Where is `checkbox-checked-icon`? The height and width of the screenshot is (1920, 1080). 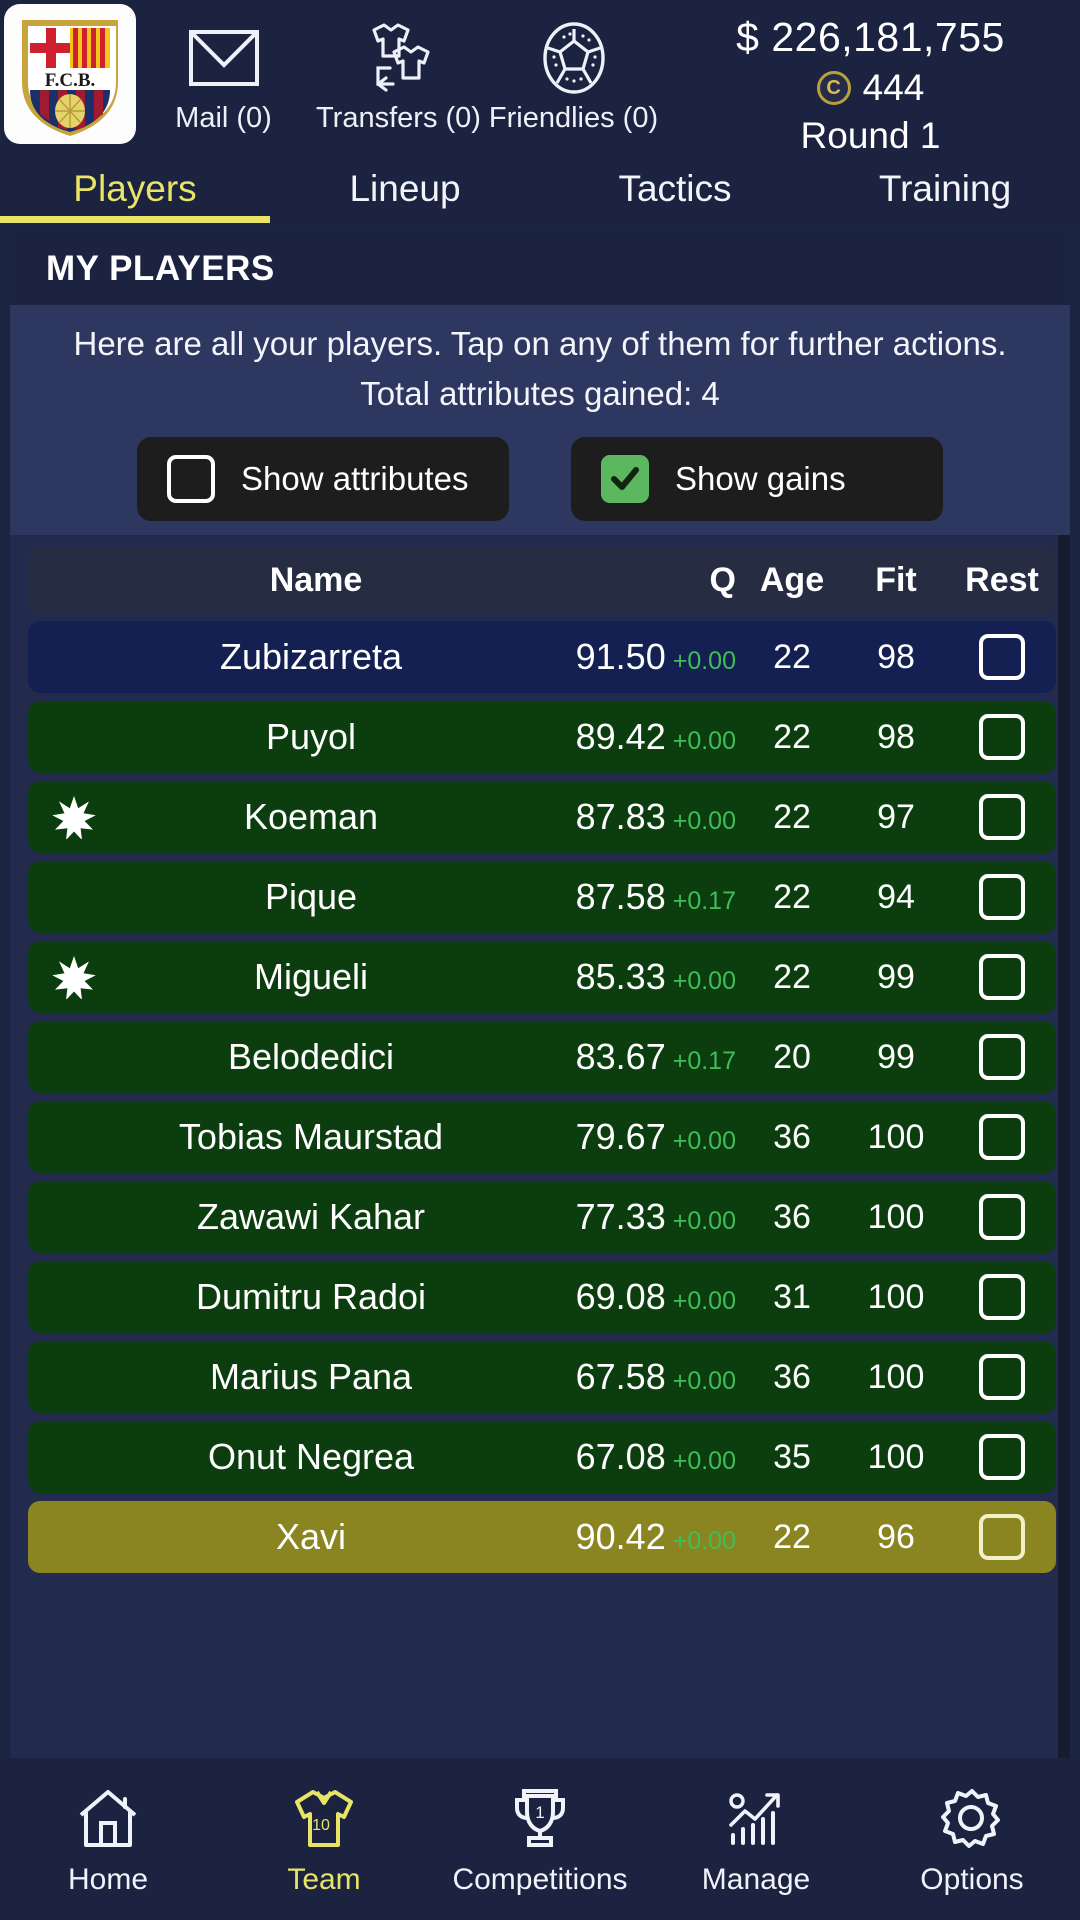
checkbox-checked-icon is located at coordinates (625, 479).